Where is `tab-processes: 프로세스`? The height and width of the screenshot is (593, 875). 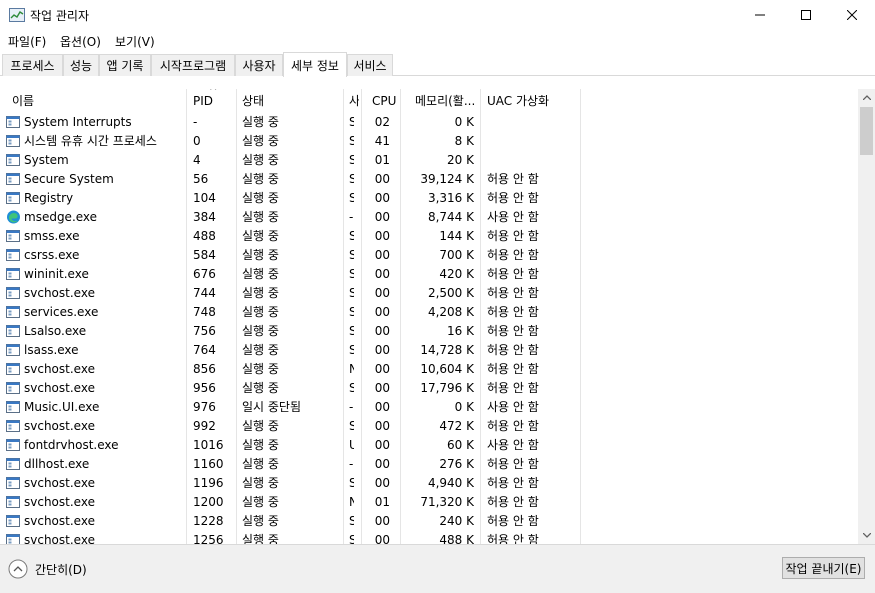 tab-processes: 프로세스 is located at coordinates (32, 65).